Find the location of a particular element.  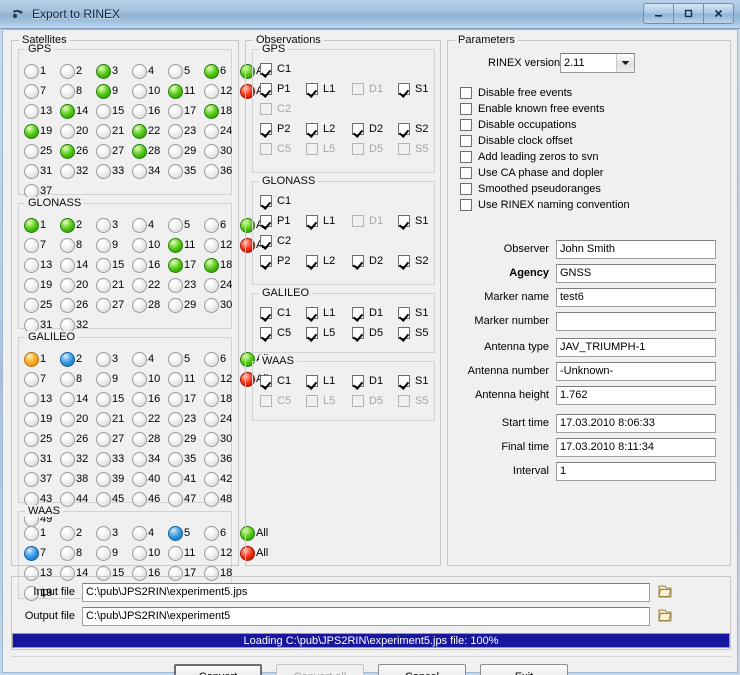

satellite-toggle-gps-17: 17 is located at coordinates (186, 111).